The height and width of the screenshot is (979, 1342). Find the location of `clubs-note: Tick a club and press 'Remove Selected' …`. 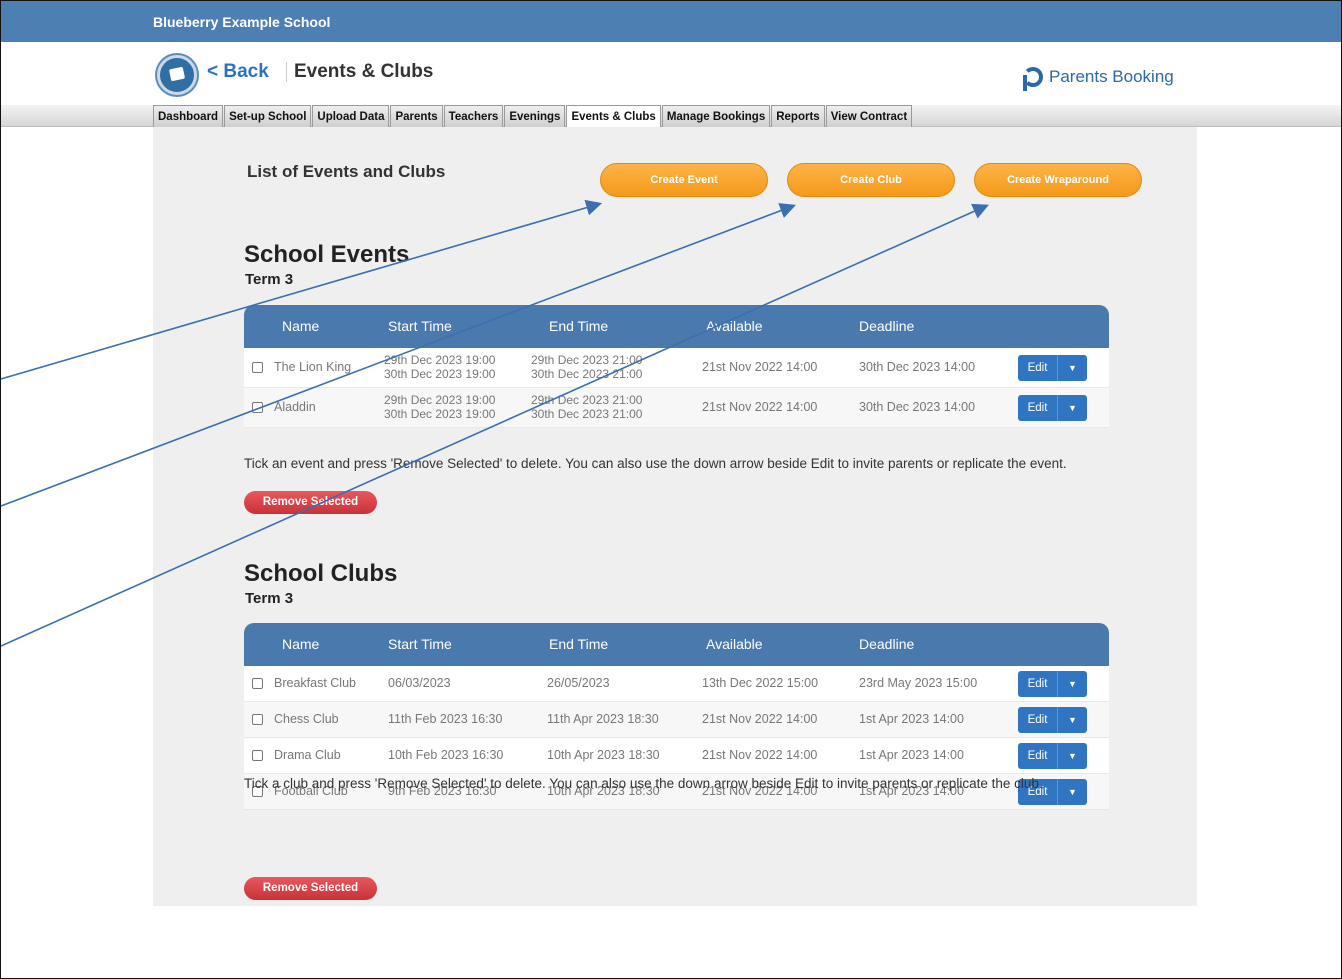

clubs-note: Tick a club and press 'Remove Selected' … is located at coordinates (643, 783).